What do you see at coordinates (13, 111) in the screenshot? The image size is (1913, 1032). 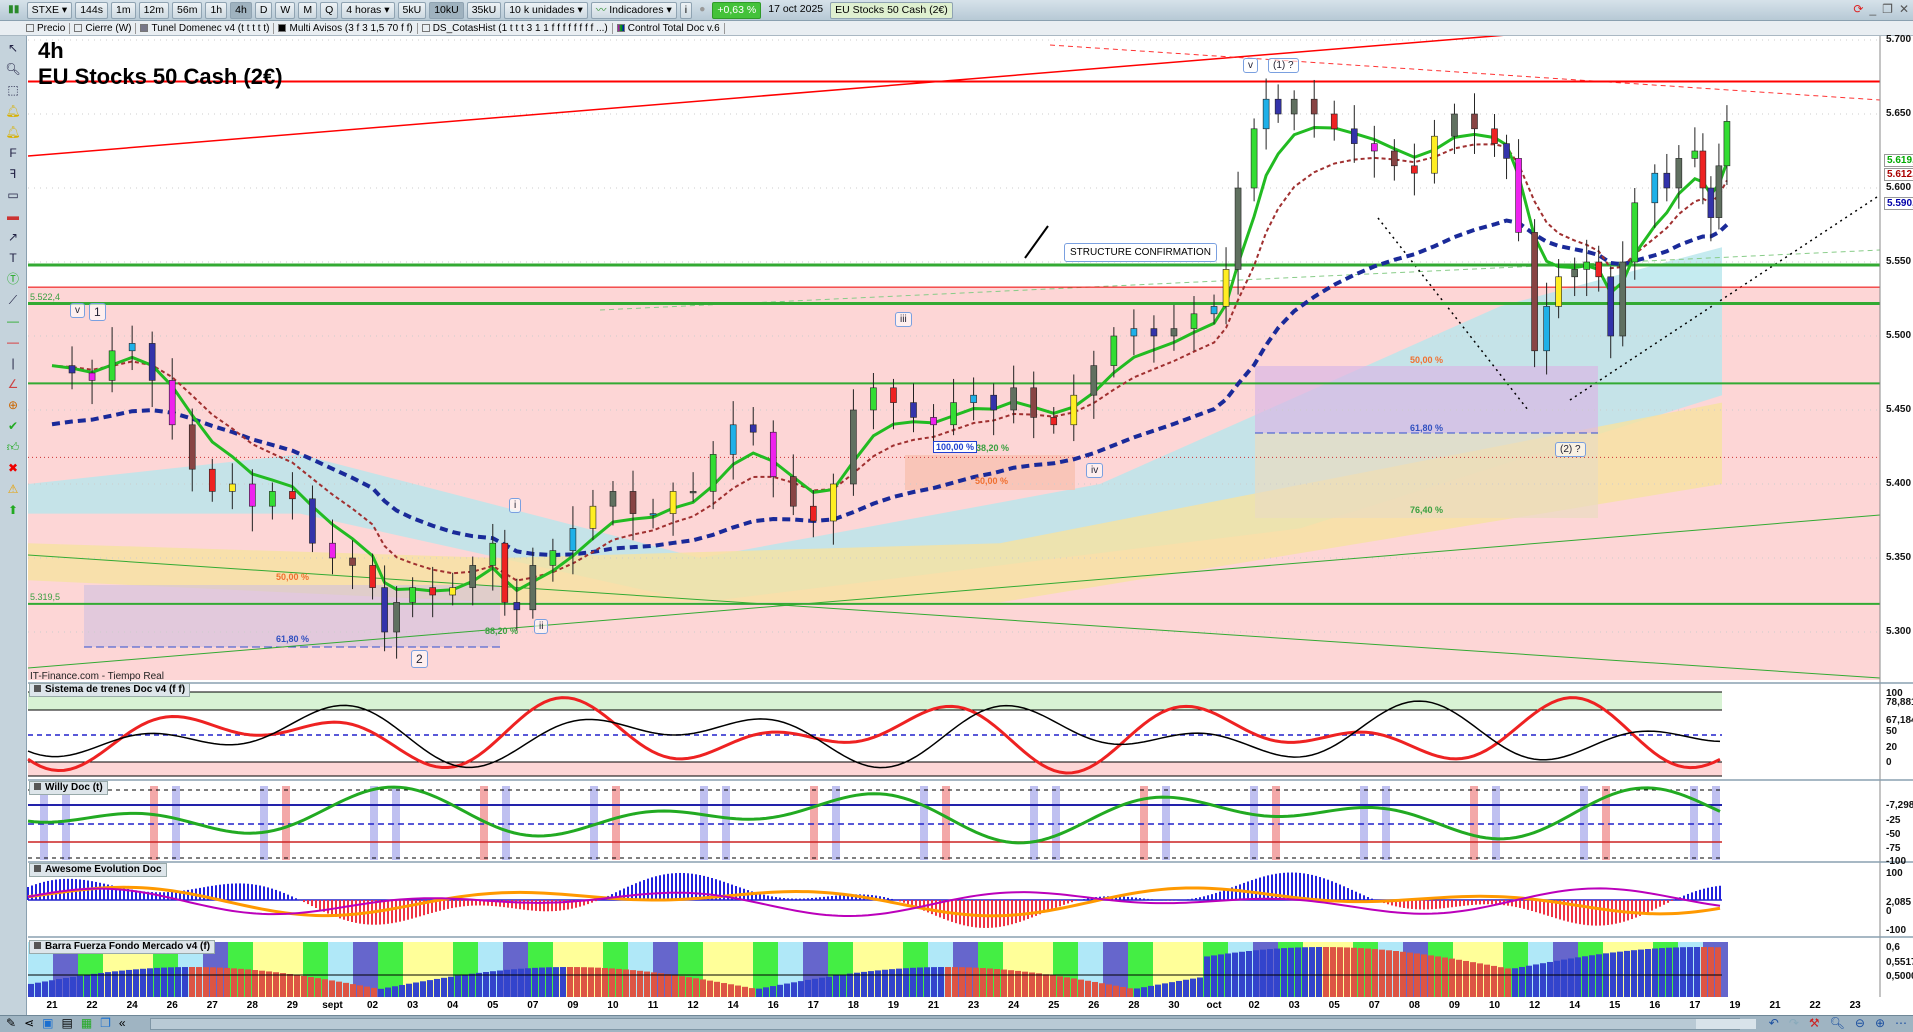 I see `alert-icon: 🔔︎` at bounding box center [13, 111].